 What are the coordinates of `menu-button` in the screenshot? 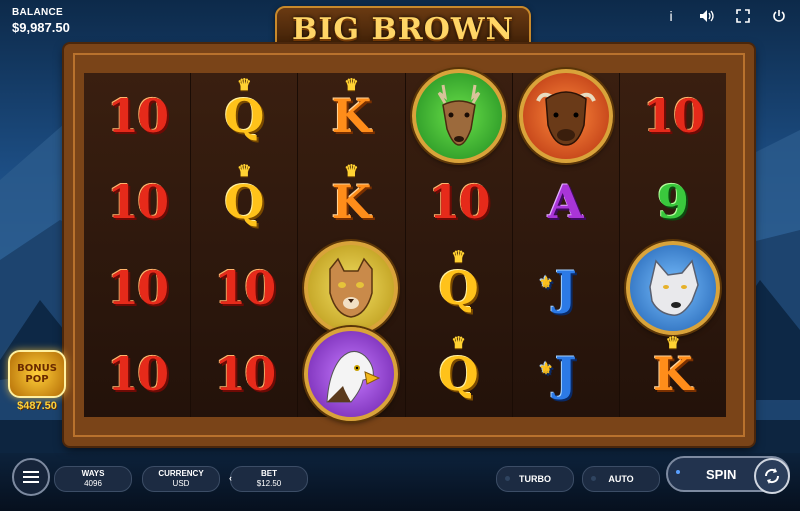 It's located at (31, 477).